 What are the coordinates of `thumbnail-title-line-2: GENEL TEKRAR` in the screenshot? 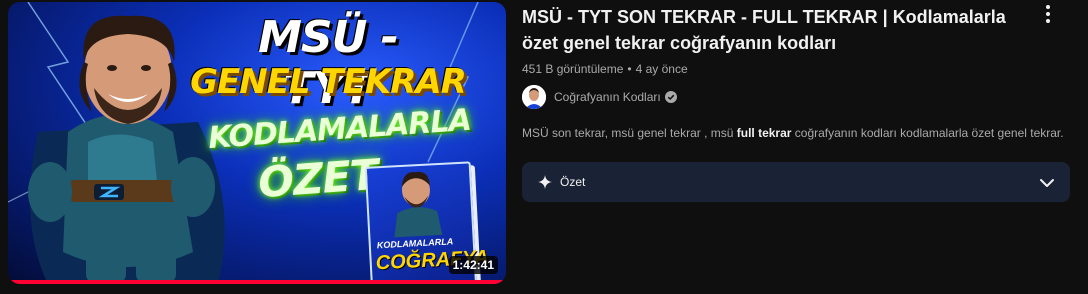 It's located at (328, 82).